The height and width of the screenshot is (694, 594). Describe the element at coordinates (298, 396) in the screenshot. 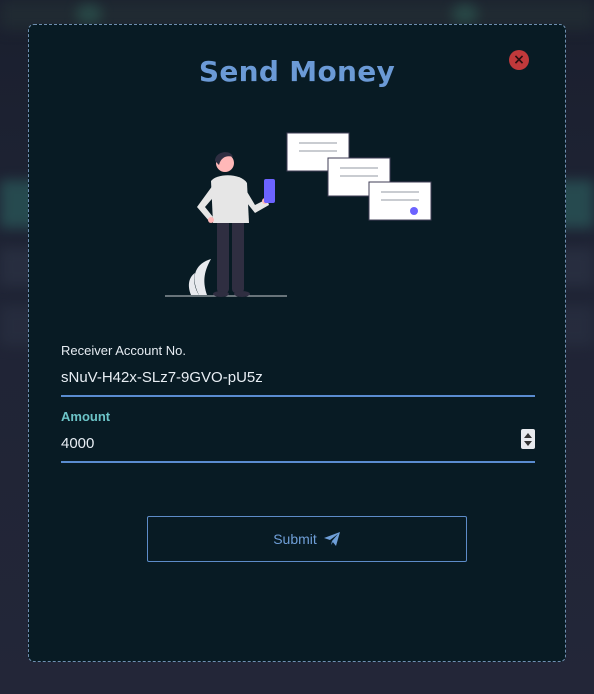

I see `receiver-account-underline` at that location.